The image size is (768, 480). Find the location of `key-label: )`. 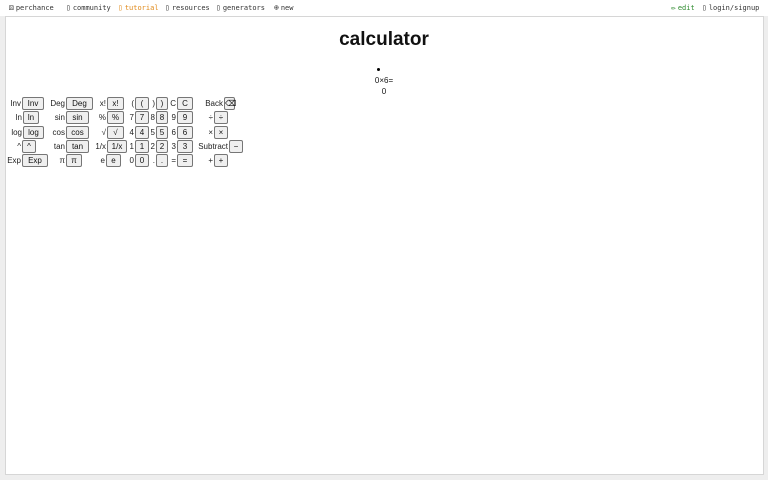

key-label: ) is located at coordinates (153, 103).